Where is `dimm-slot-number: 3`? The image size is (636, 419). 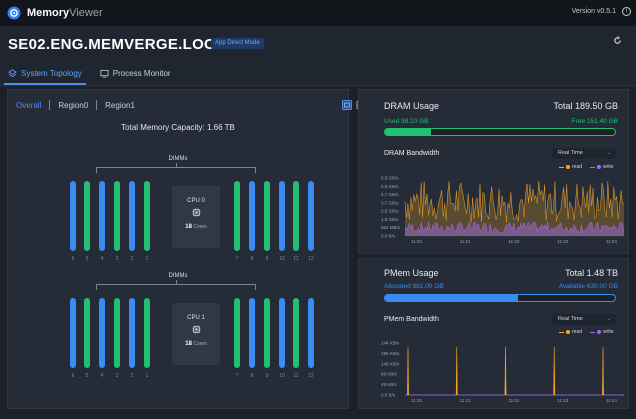
dimm-slot-number: 3 is located at coordinates (117, 376).